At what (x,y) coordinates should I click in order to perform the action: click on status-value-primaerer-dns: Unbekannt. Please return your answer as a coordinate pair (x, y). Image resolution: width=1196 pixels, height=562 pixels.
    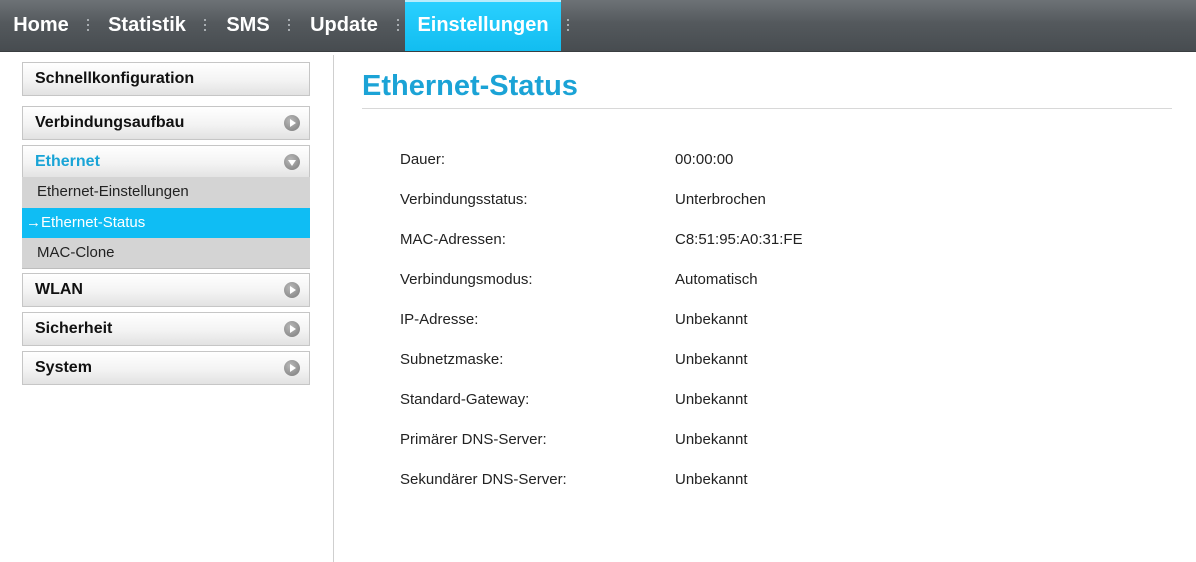
    Looking at the image, I should click on (711, 439).